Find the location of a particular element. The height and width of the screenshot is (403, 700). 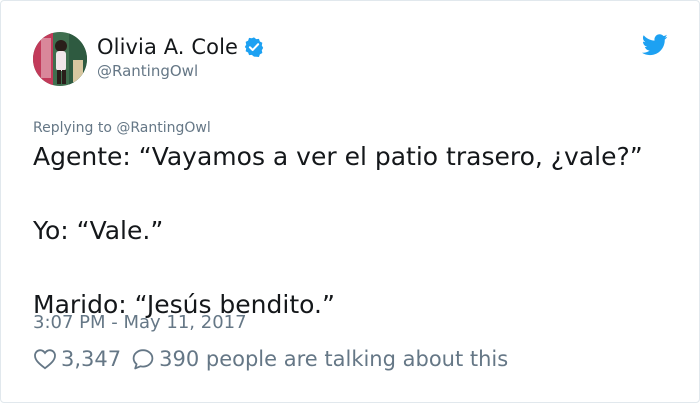

tweet-actions: 3,347 390 people are talking about this is located at coordinates (270, 359).